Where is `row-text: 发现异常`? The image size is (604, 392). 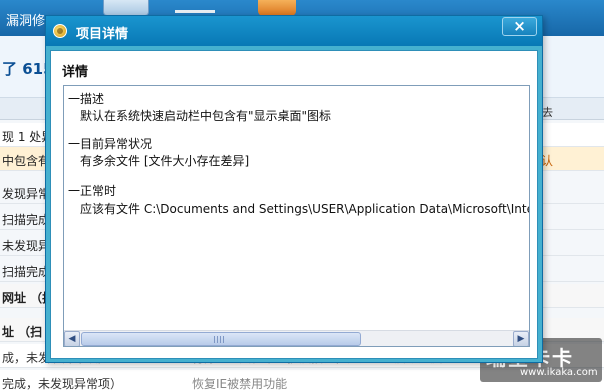
row-text: 发现异常 is located at coordinates (26, 194).